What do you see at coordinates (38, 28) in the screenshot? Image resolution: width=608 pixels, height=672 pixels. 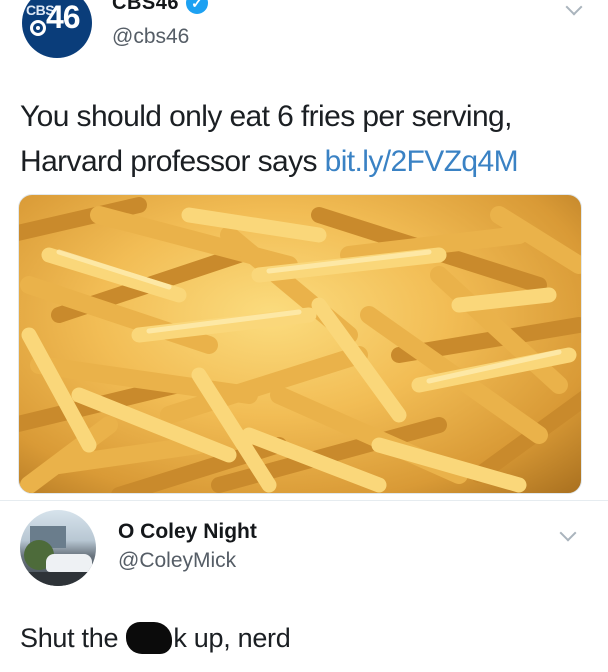 I see `cbs-eye-logo-icon` at bounding box center [38, 28].